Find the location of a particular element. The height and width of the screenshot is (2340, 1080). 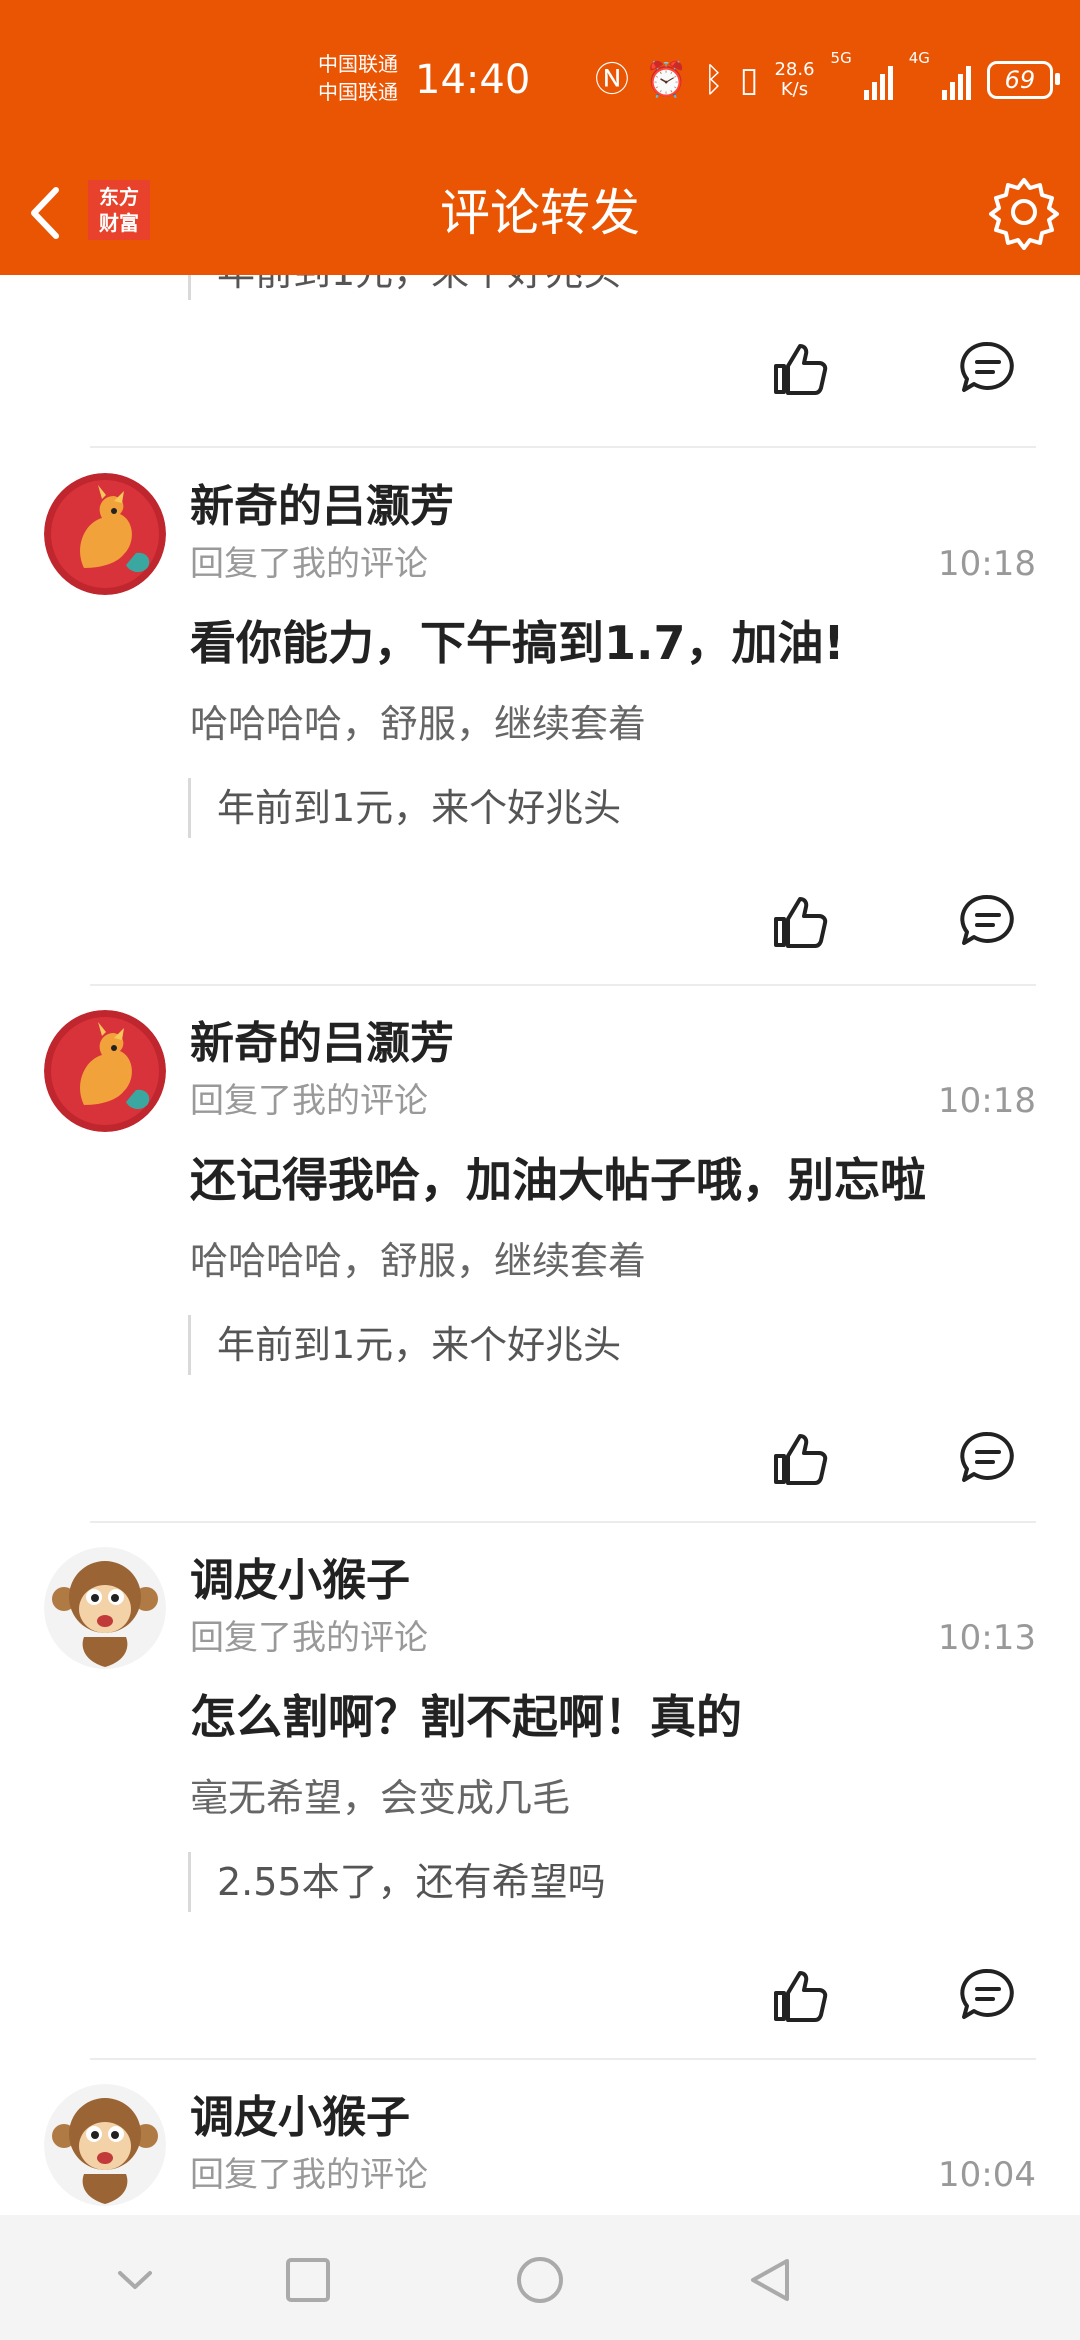

clock: 14:40 is located at coordinates (473, 80).